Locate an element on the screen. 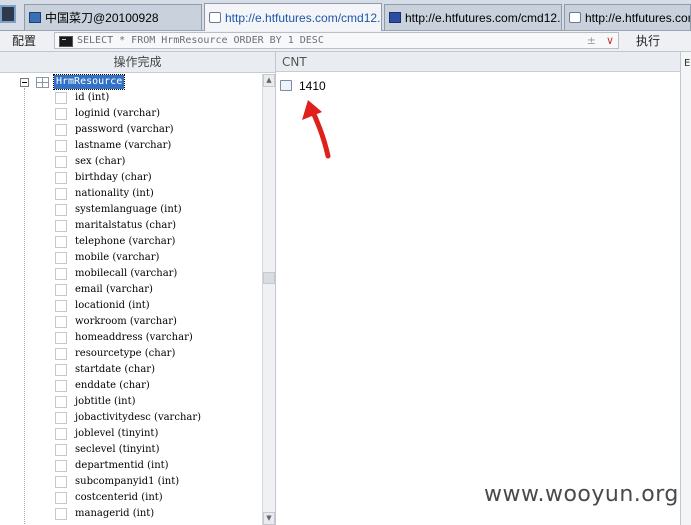 Image resolution: width=691 pixels, height=525 pixels. column-label: email (varchar) is located at coordinates (114, 289).